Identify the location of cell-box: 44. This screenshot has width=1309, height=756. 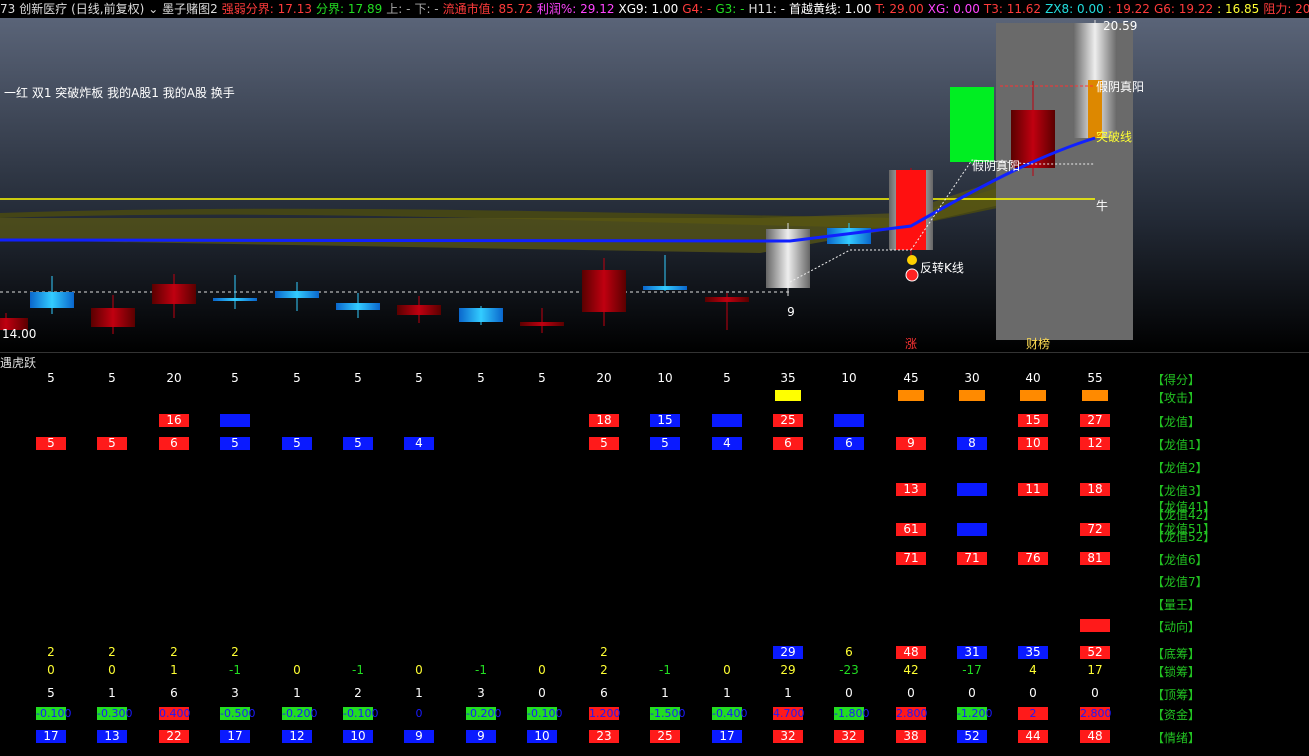
(1033, 736).